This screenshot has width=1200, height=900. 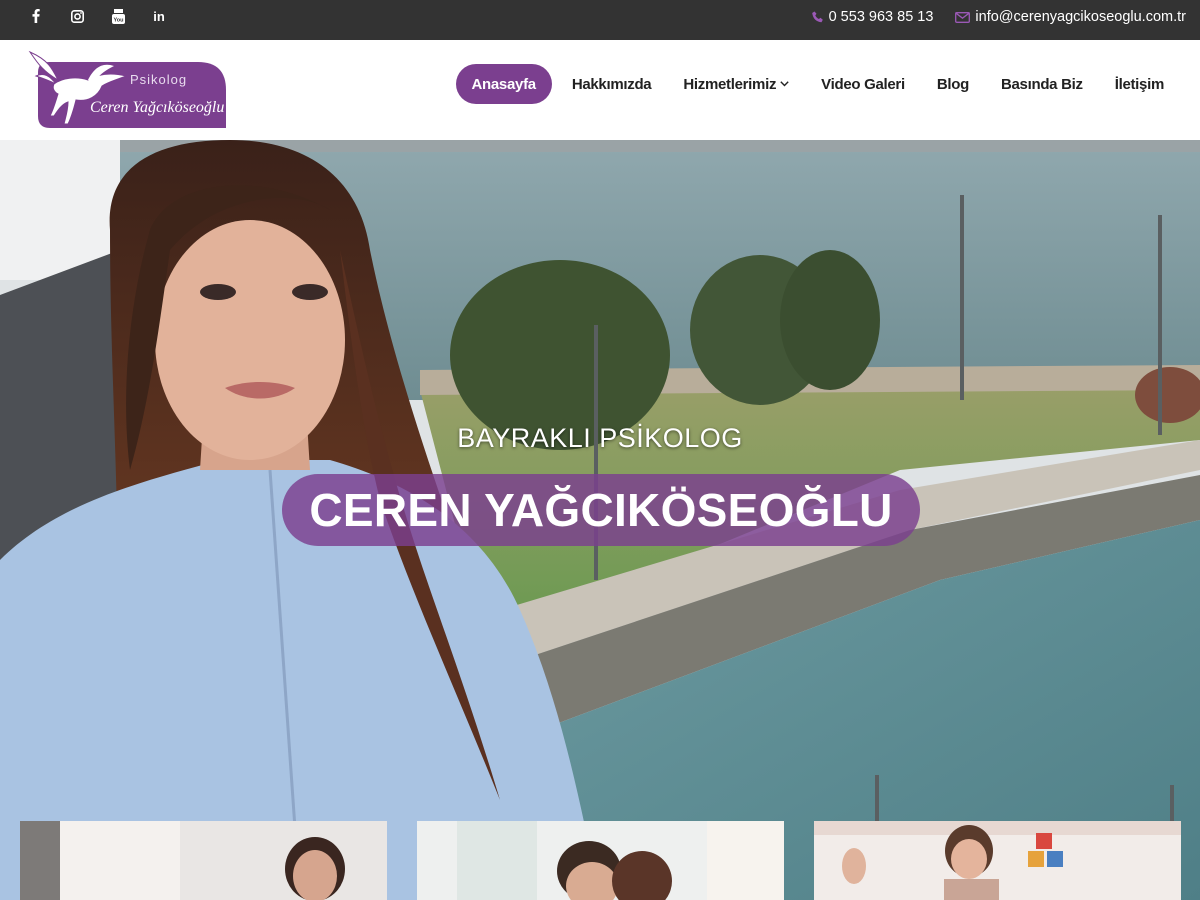 I want to click on logo-line1: Psikolog, so click(x=158, y=79).